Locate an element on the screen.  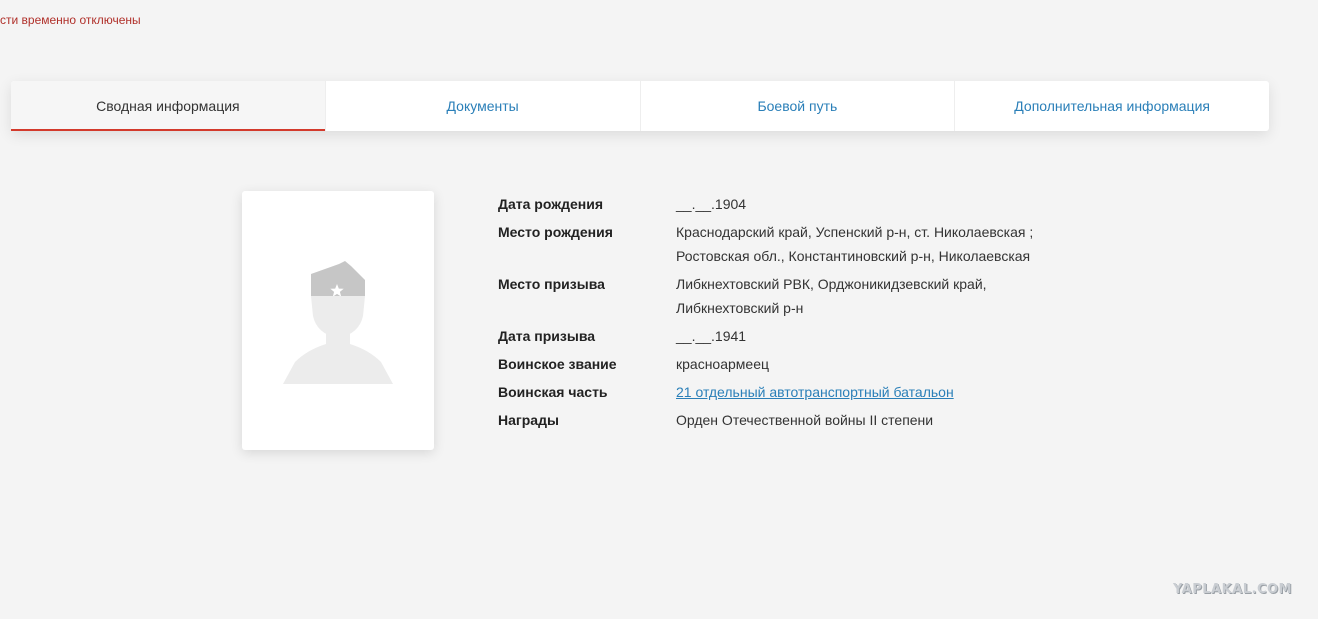
tab-combat-path: Боевой путь is located at coordinates (797, 106).